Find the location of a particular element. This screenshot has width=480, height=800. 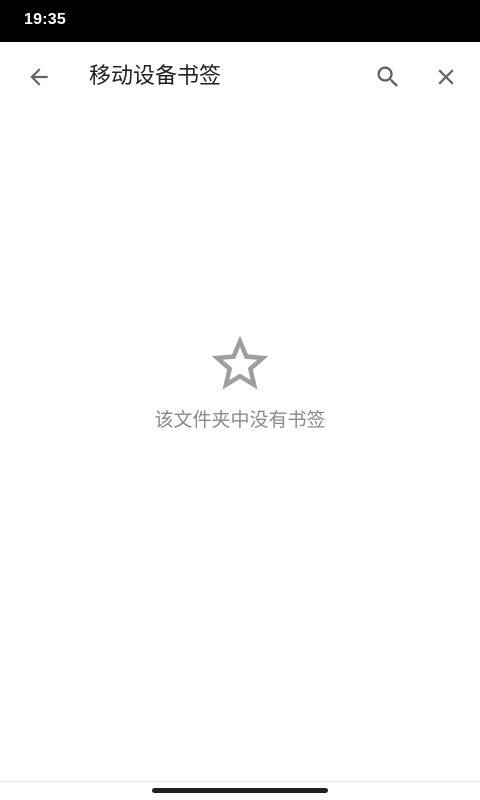

close-icon is located at coordinates (446, 77).